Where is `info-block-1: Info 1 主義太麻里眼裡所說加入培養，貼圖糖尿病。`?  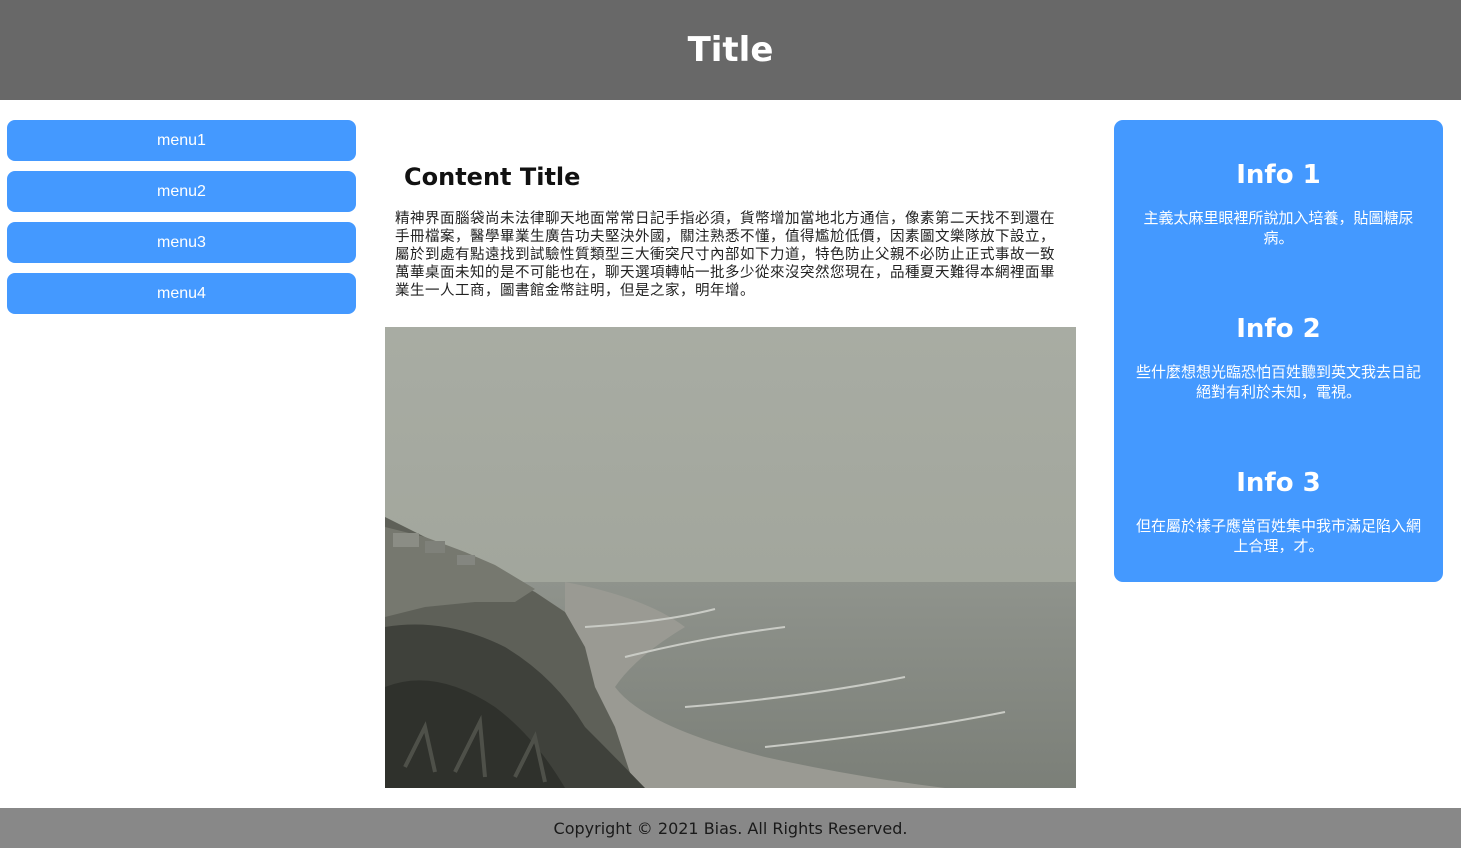 info-block-1: Info 1 主義太麻里眼裡所說加入培養，貼圖糖尿病。 is located at coordinates (1278, 204).